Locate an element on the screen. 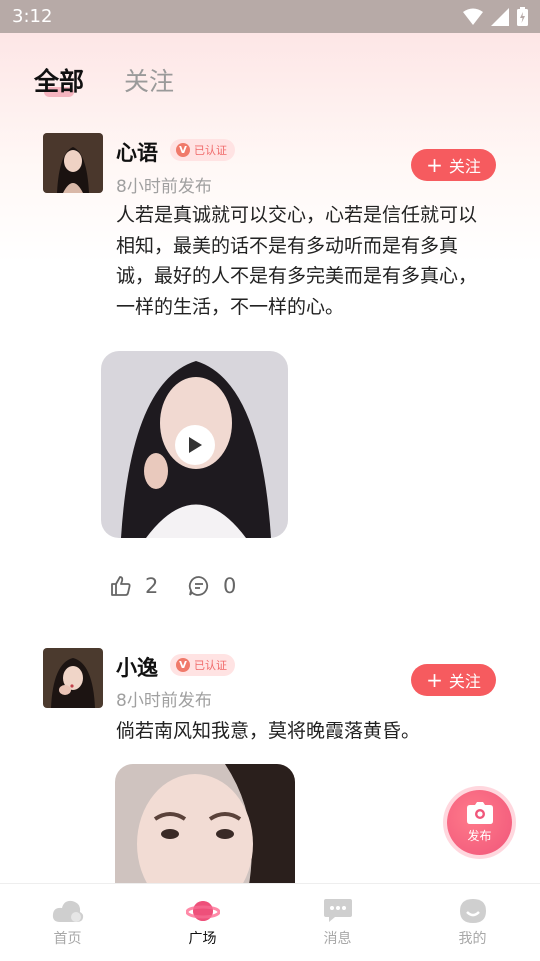 The width and height of the screenshot is (540, 961). tab-following-label: 关注 is located at coordinates (149, 81).